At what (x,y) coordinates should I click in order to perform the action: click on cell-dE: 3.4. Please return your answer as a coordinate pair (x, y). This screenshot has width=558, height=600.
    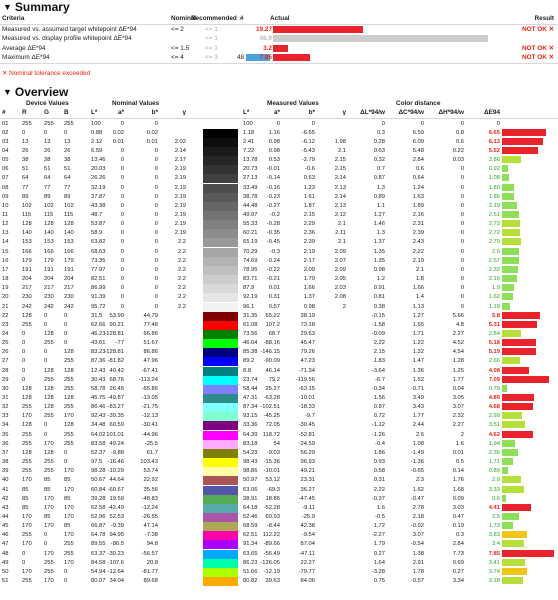
    Looking at the image, I should click on (495, 544).